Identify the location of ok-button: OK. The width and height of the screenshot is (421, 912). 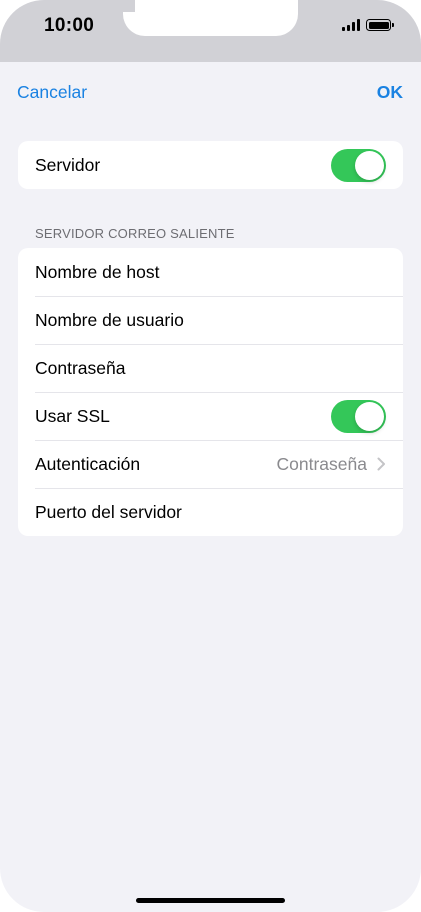
(390, 92).